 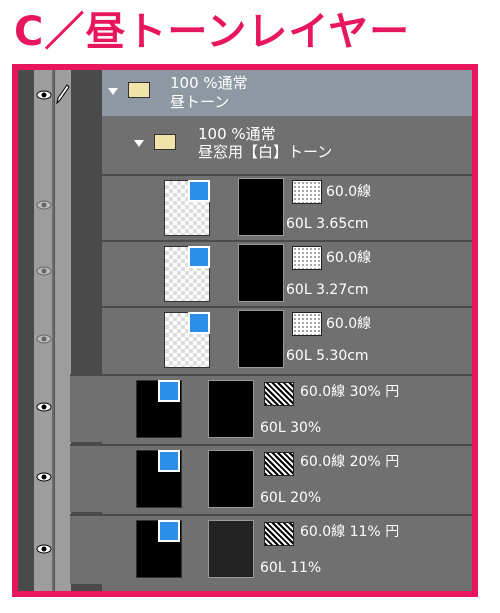 I want to click on visibility-column, so click(x=43, y=330).